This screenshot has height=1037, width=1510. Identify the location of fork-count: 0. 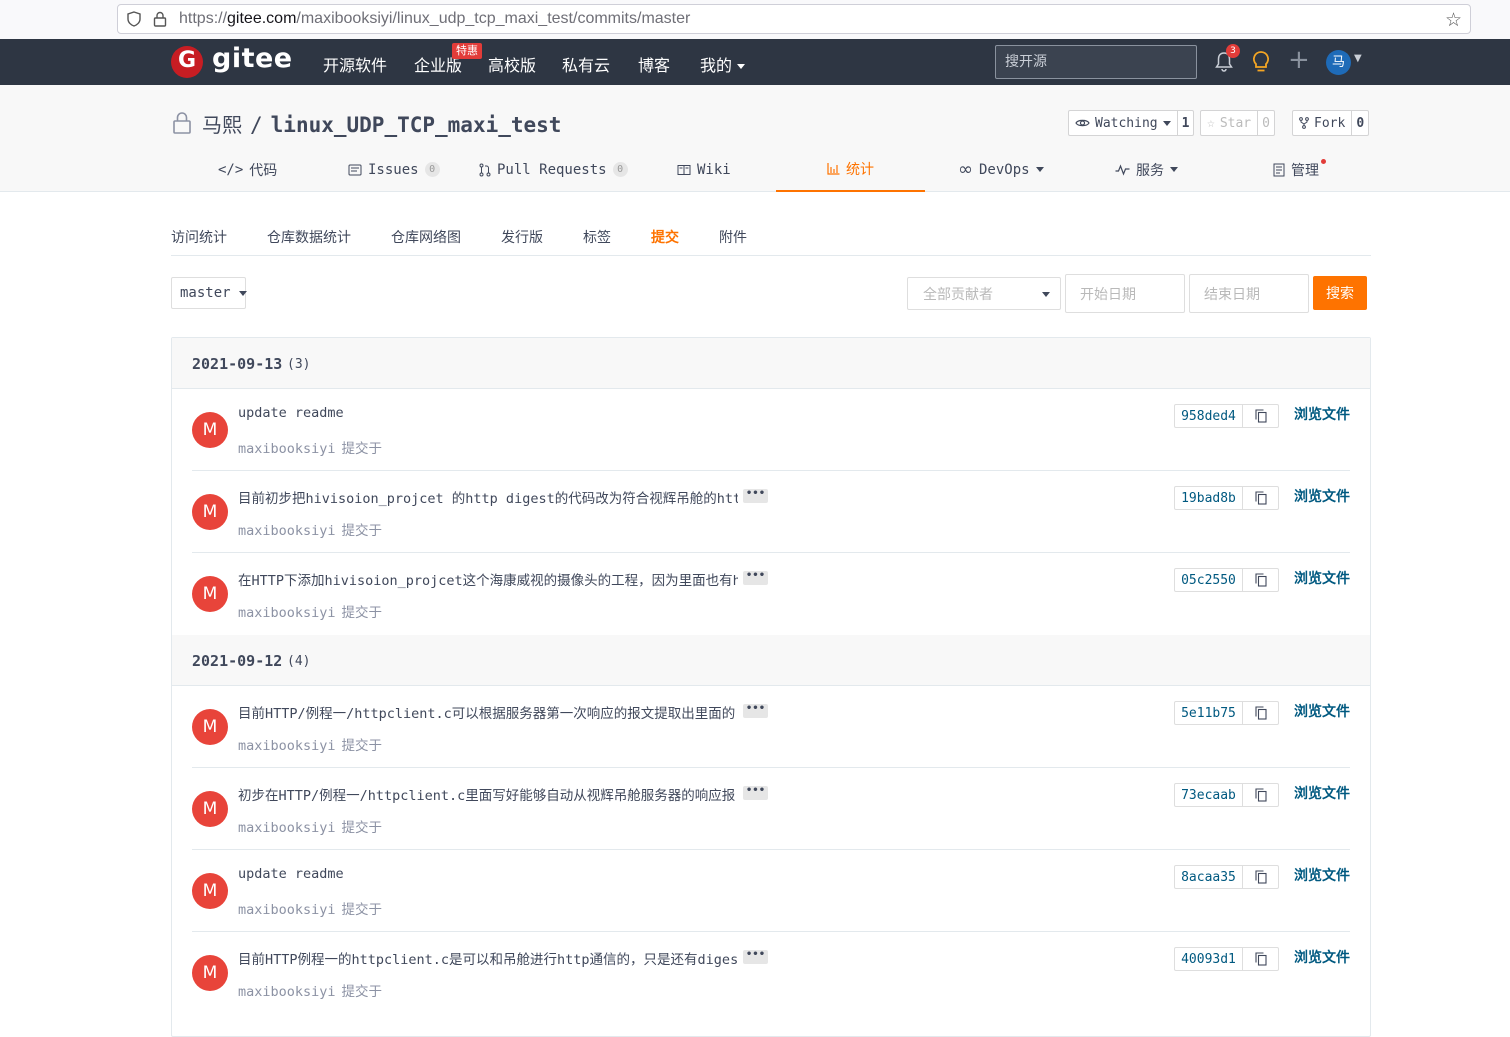
(1359, 123).